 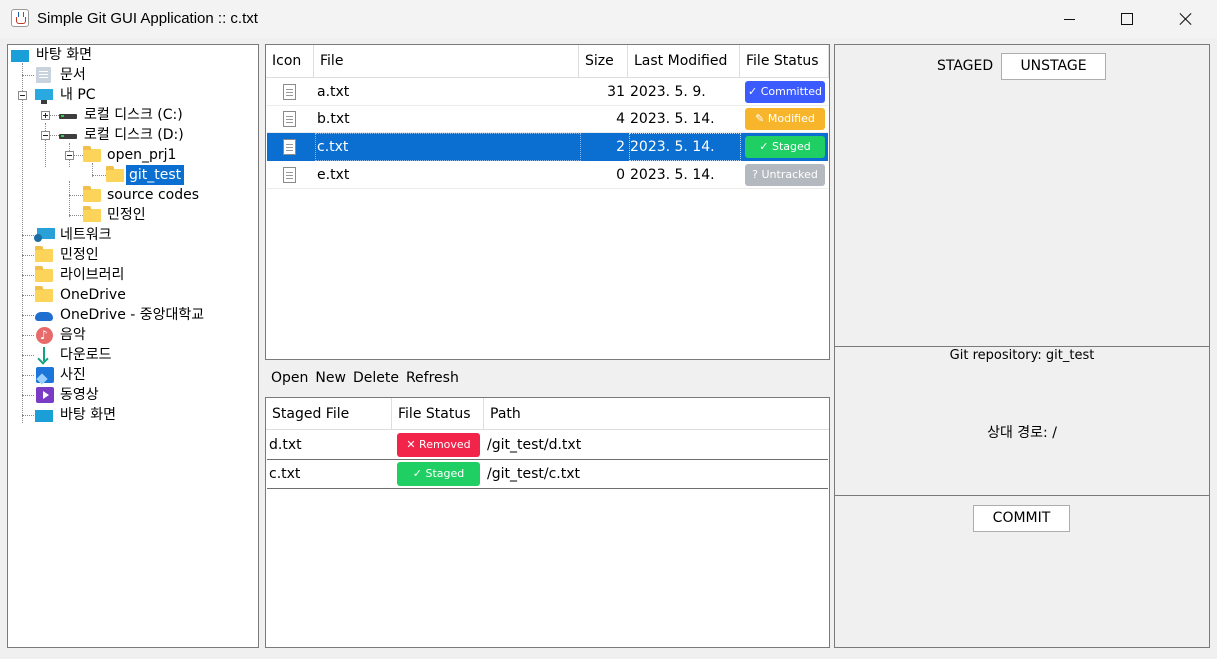 What do you see at coordinates (22, 95) in the screenshot?
I see `collapse-my-pc-icon` at bounding box center [22, 95].